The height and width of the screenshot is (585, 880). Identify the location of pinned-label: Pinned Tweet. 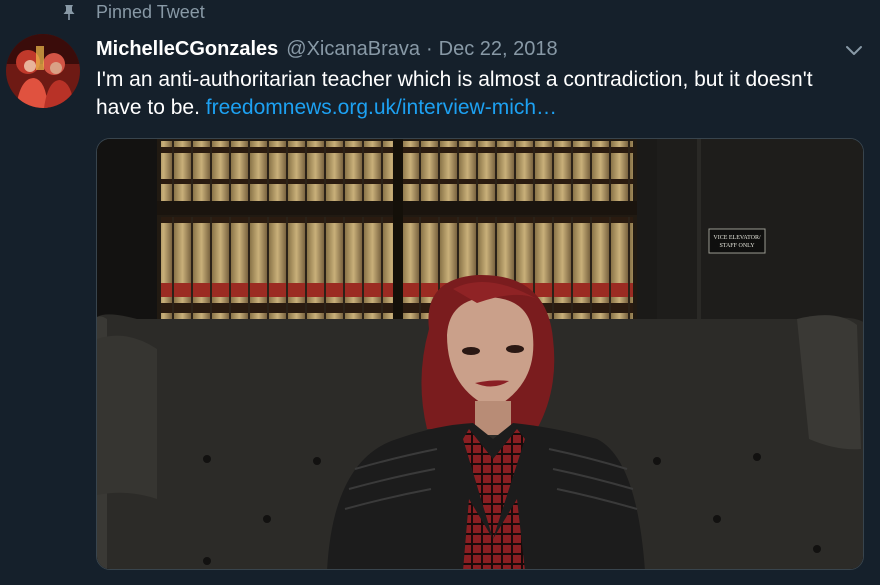
(150, 11).